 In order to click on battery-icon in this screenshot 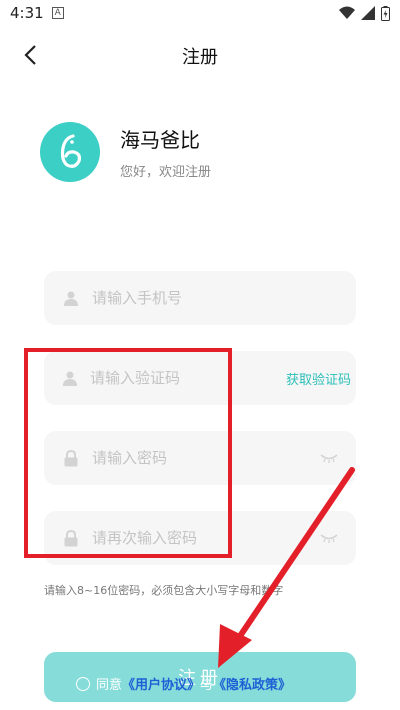, I will do `click(385, 13)`.